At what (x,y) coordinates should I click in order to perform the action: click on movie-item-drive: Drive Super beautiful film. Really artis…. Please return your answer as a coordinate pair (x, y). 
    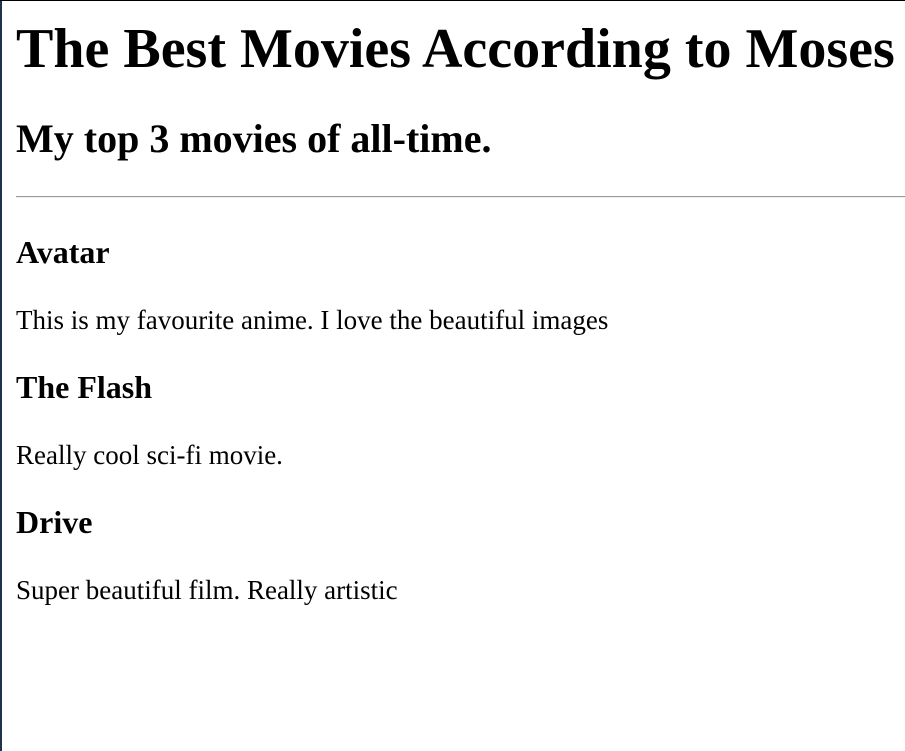
    Looking at the image, I should click on (460, 555).